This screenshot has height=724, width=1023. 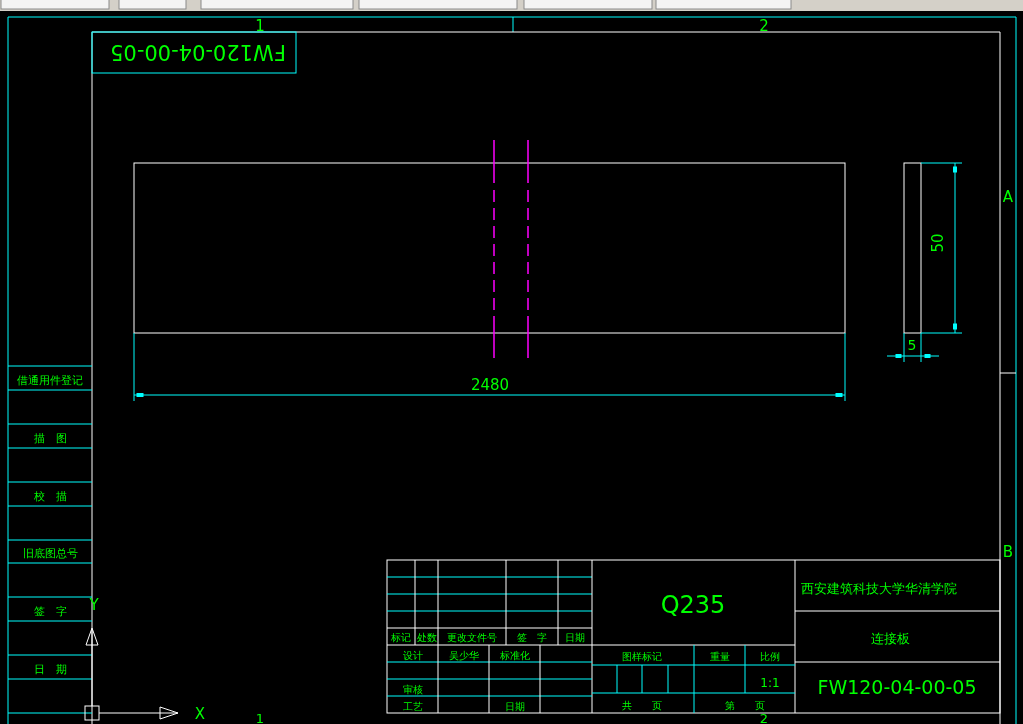 What do you see at coordinates (879, 588) in the screenshot?
I see `school-name: 西安建筑科技大学华清学院` at bounding box center [879, 588].